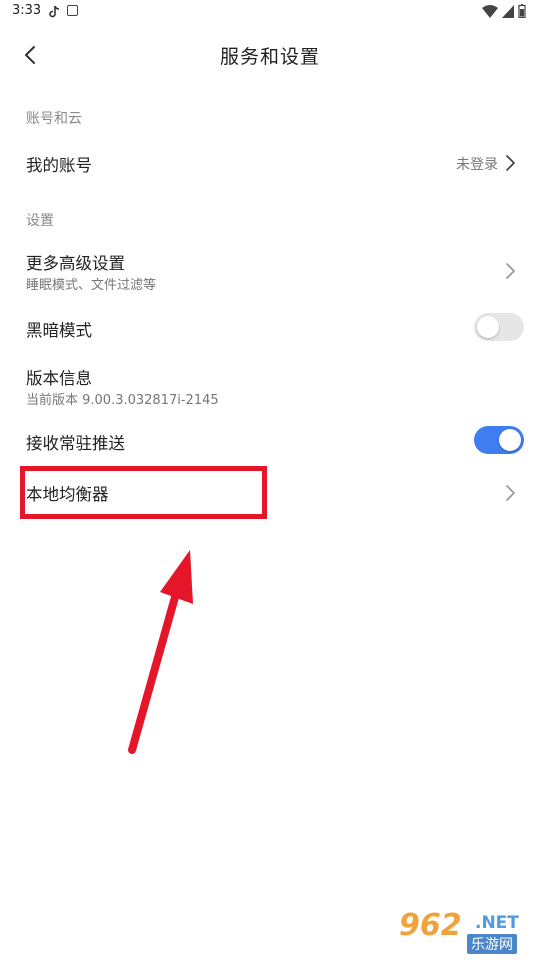  Describe the element at coordinates (492, 944) in the screenshot. I see `watermark-name: 乐游网` at that location.